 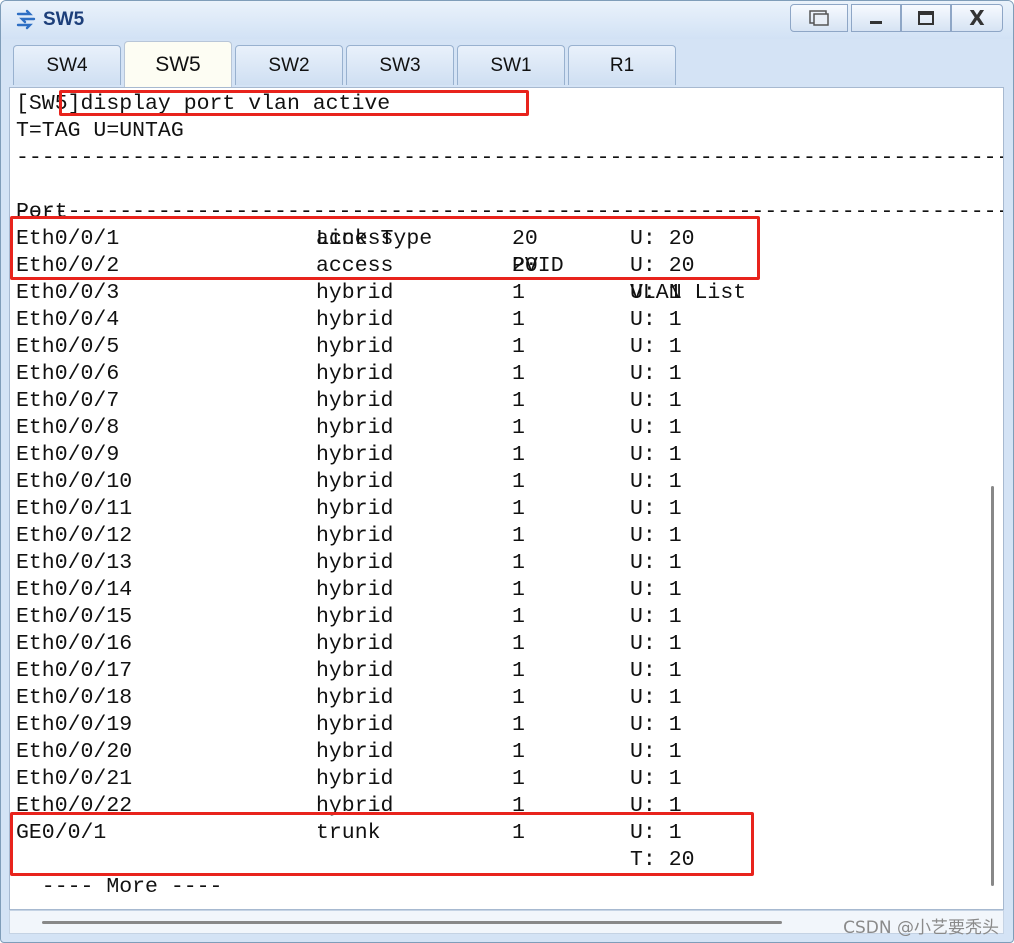 What do you see at coordinates (977, 18) in the screenshot?
I see `close-button: X` at bounding box center [977, 18].